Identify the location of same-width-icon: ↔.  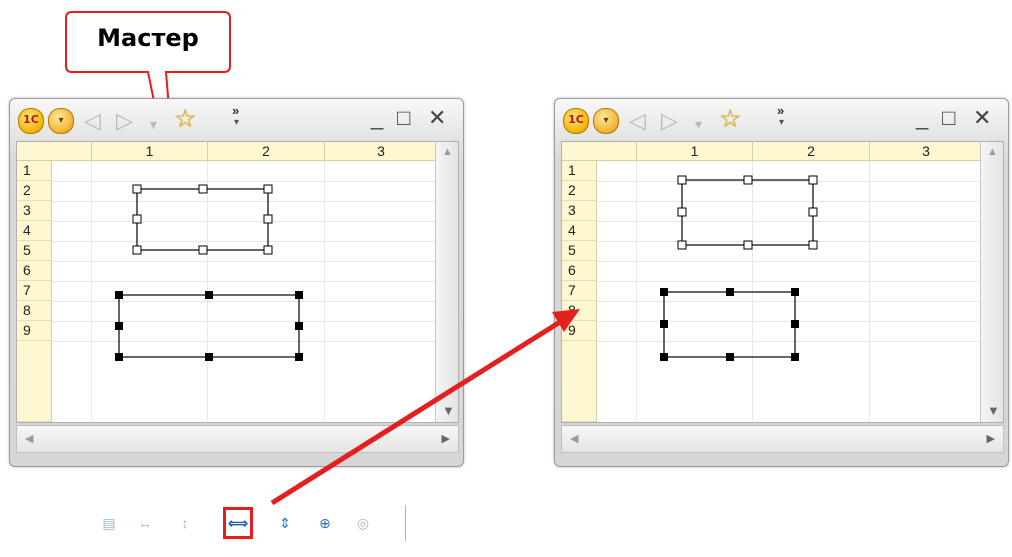
(145, 523).